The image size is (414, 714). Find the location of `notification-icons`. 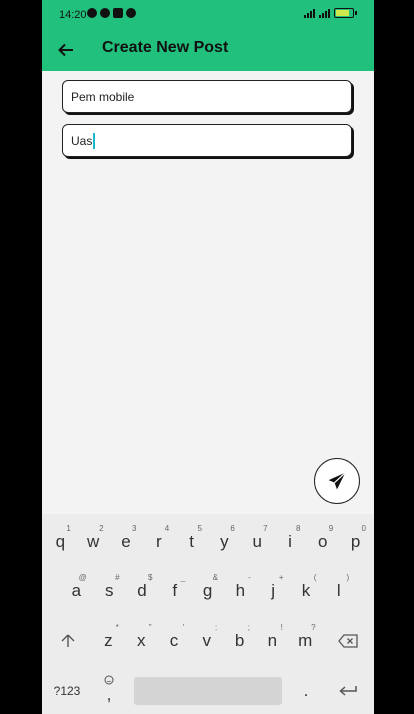

notification-icons is located at coordinates (111, 13).